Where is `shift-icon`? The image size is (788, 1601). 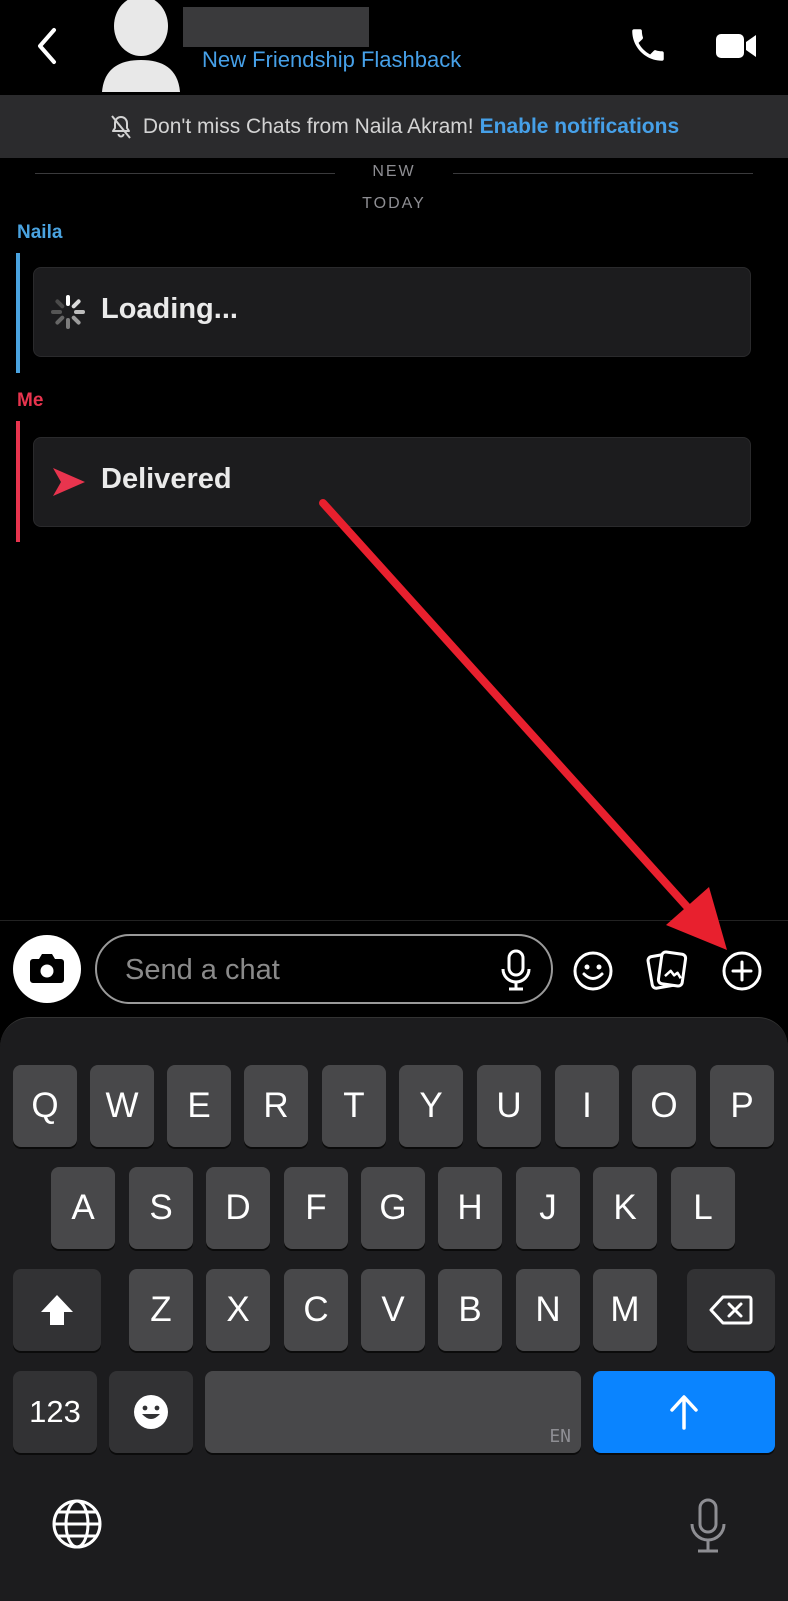 shift-icon is located at coordinates (57, 1310).